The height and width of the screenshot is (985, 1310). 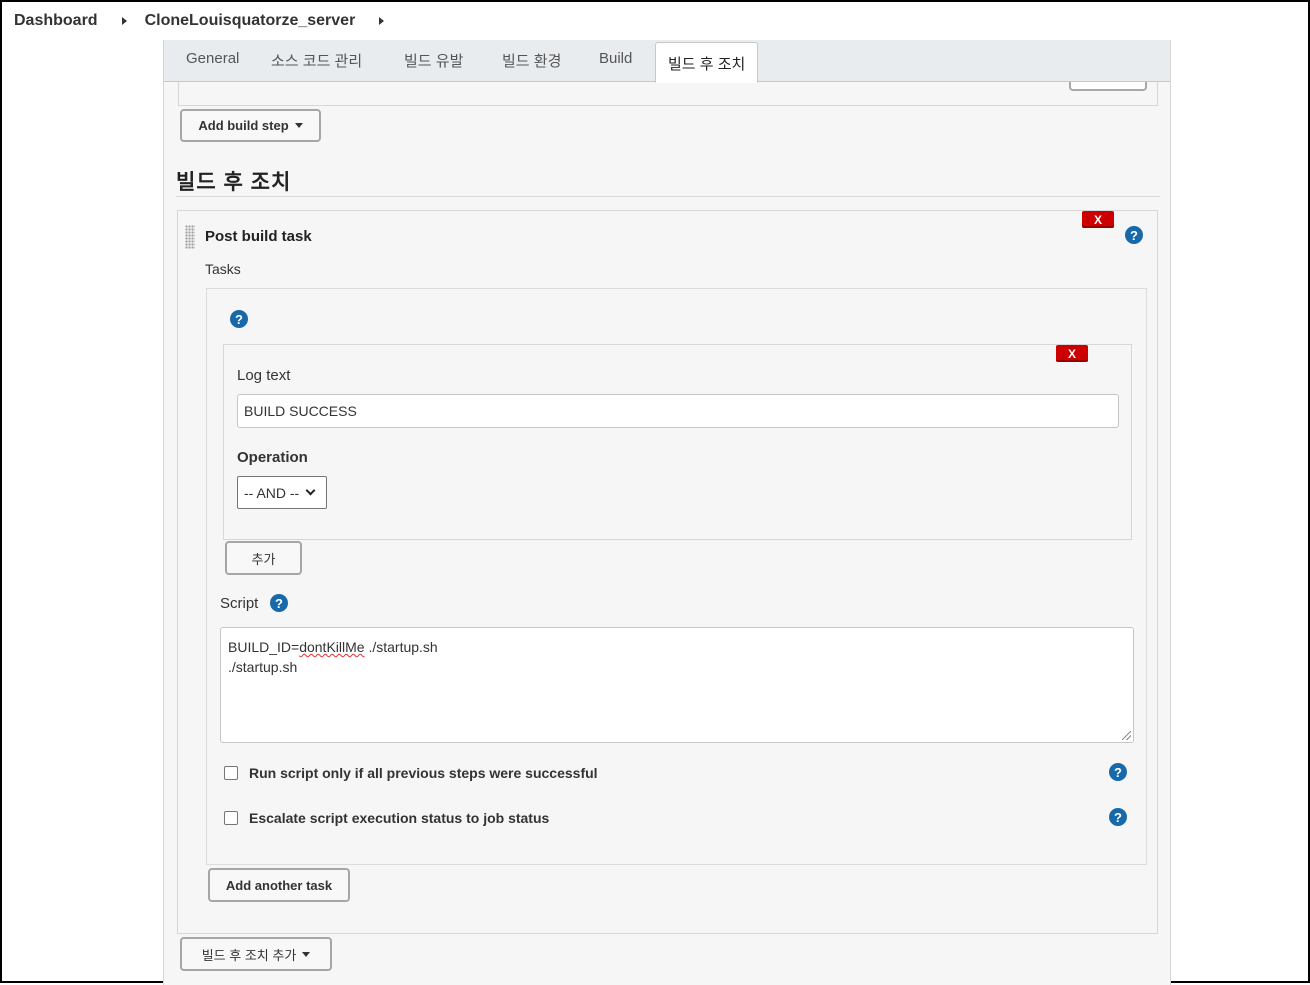 What do you see at coordinates (231, 818) in the screenshot?
I see `escalate-status-checkbox` at bounding box center [231, 818].